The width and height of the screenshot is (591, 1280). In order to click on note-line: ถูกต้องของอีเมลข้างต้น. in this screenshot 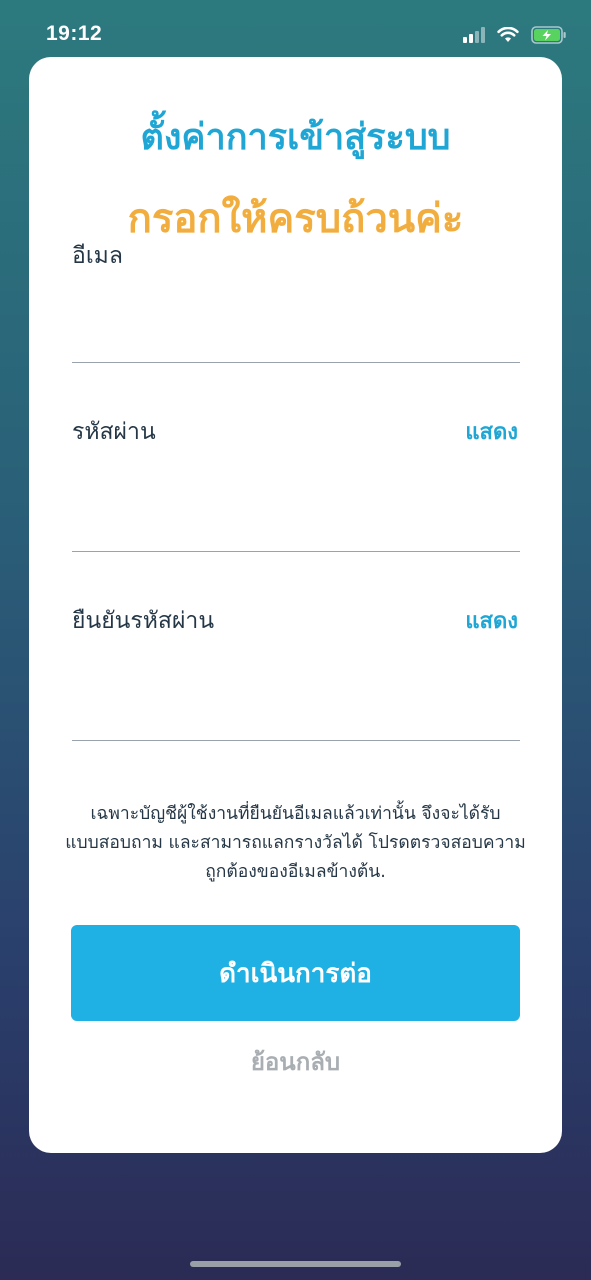, I will do `click(295, 872)`.